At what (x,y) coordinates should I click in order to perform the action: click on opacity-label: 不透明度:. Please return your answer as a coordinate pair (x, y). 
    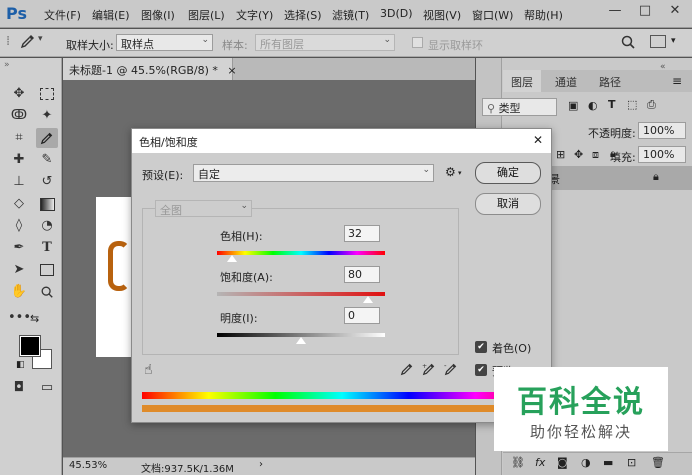
    Looking at the image, I should click on (612, 133).